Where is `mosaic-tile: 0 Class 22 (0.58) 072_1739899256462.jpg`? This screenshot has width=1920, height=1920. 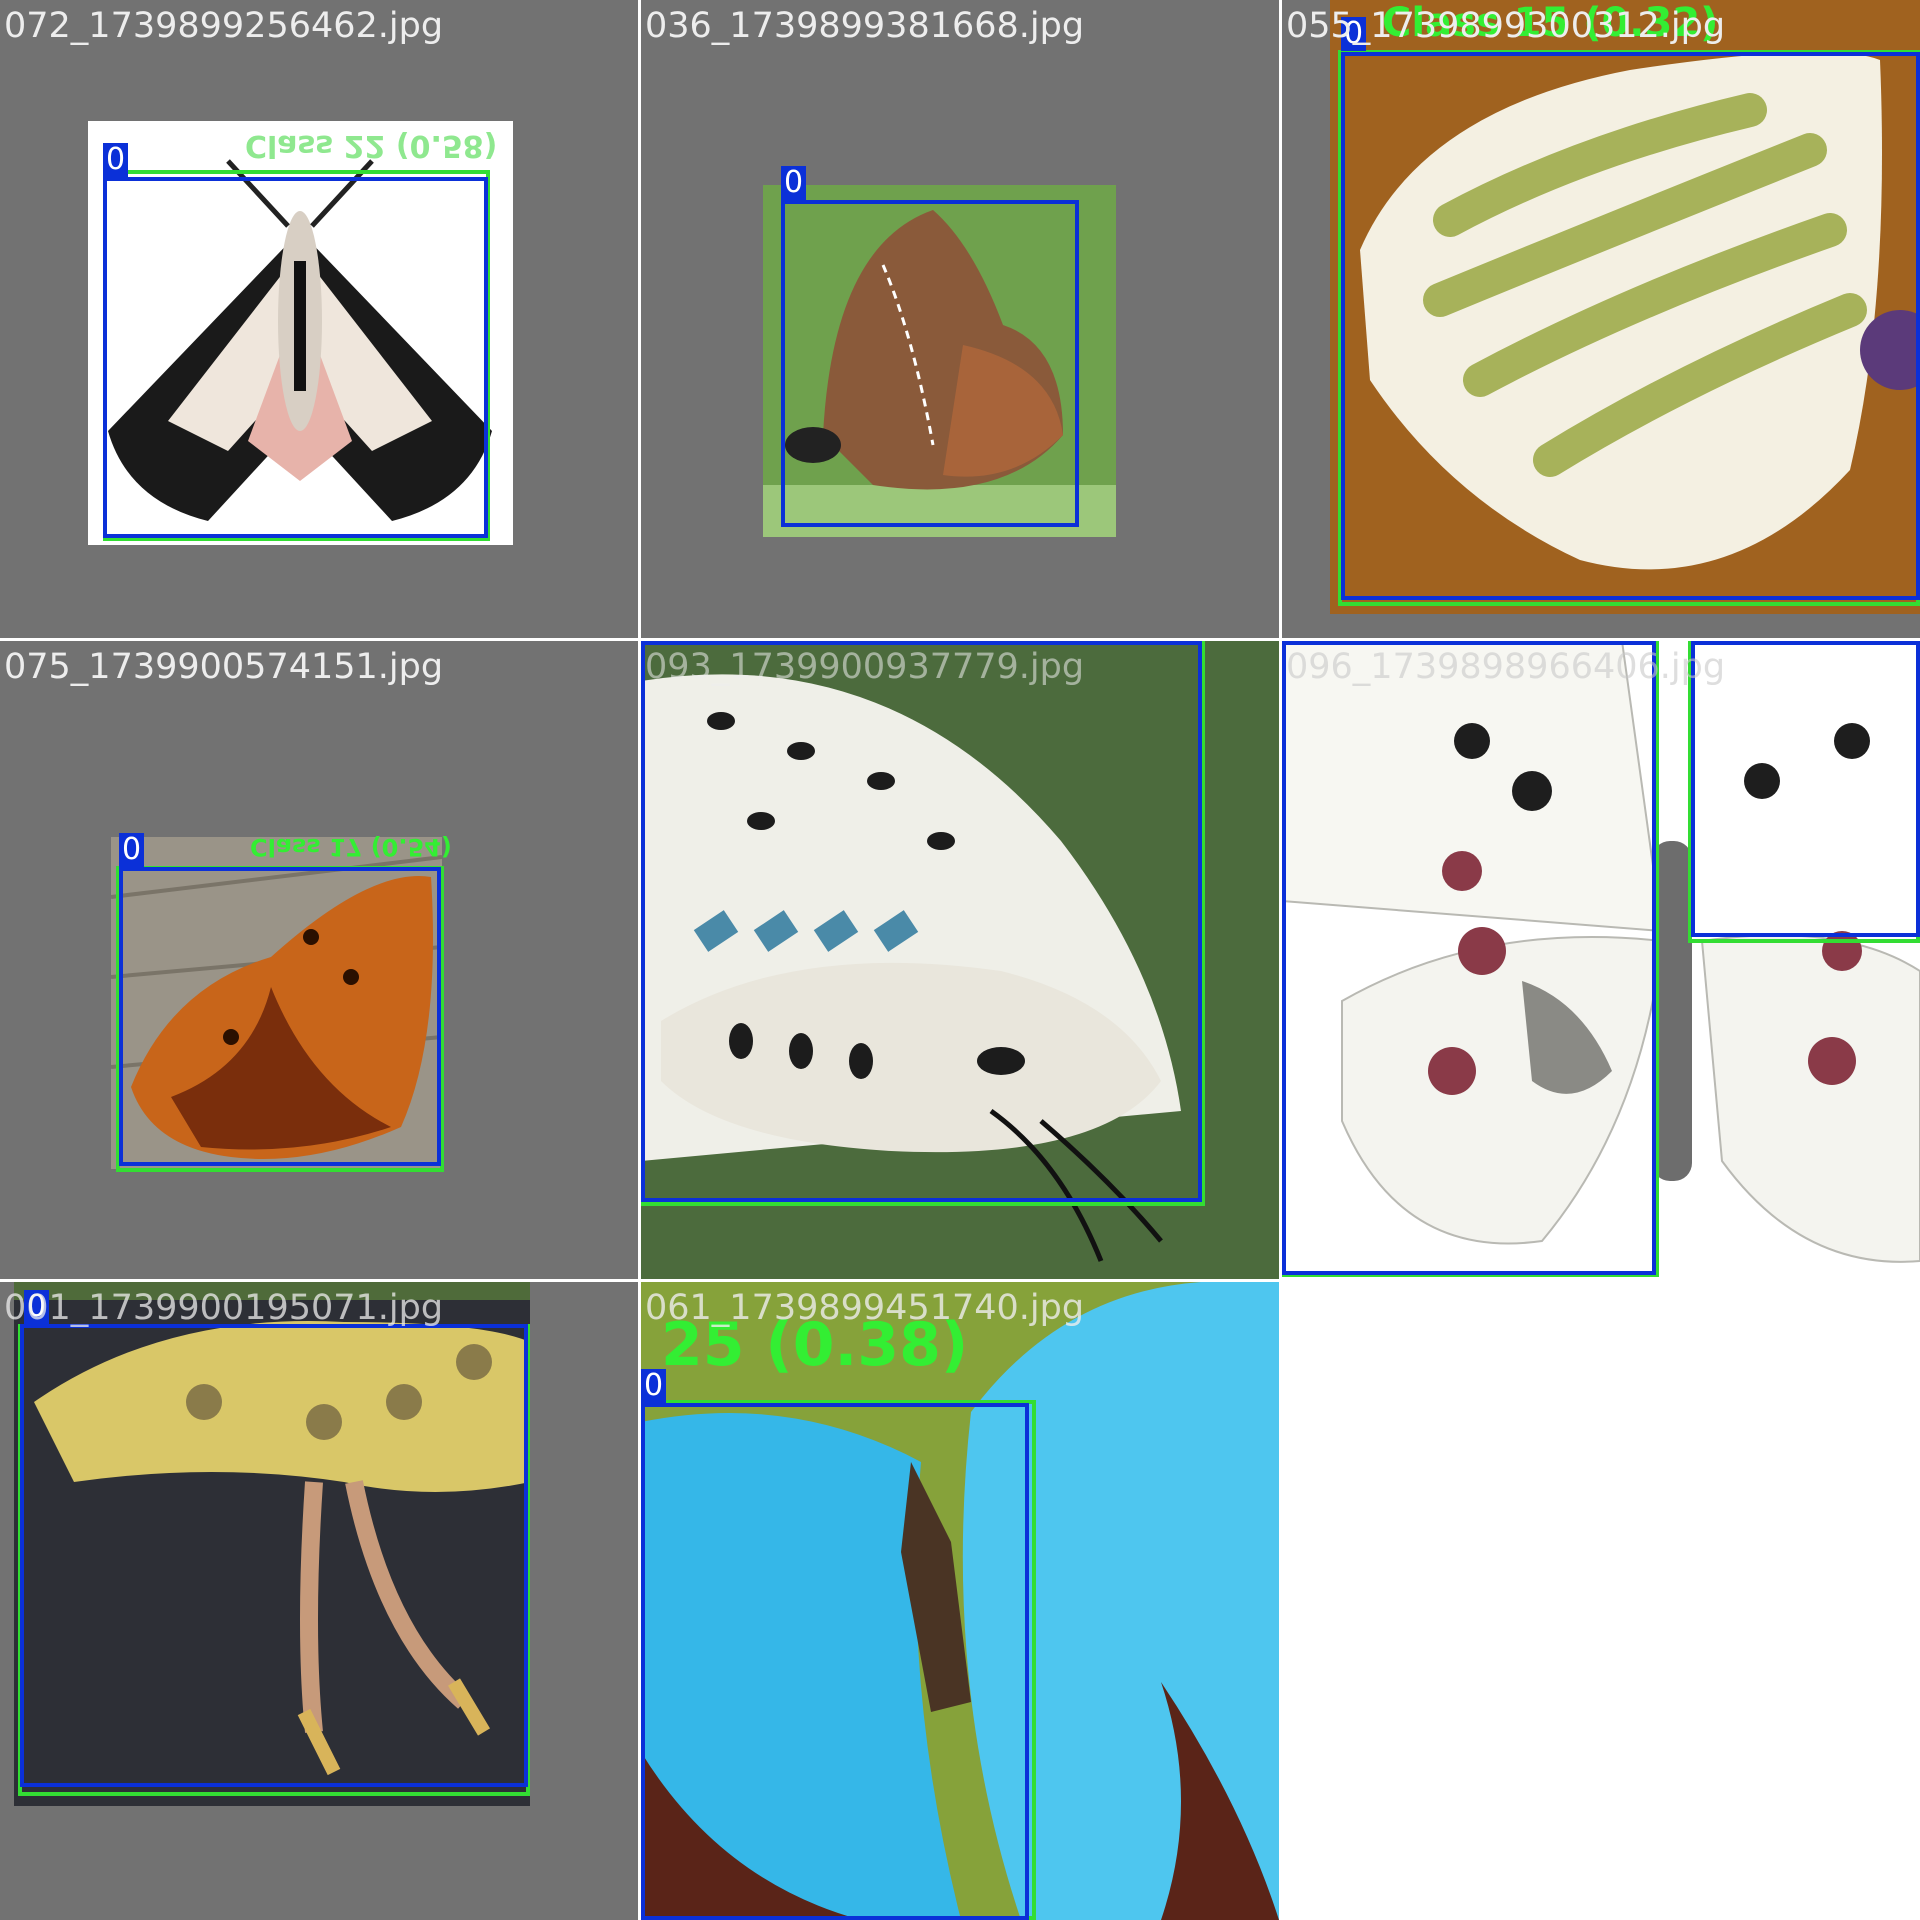
mosaic-tile: 0 Class 22 (0.58) 072_1739899256462.jpg is located at coordinates (319, 319).